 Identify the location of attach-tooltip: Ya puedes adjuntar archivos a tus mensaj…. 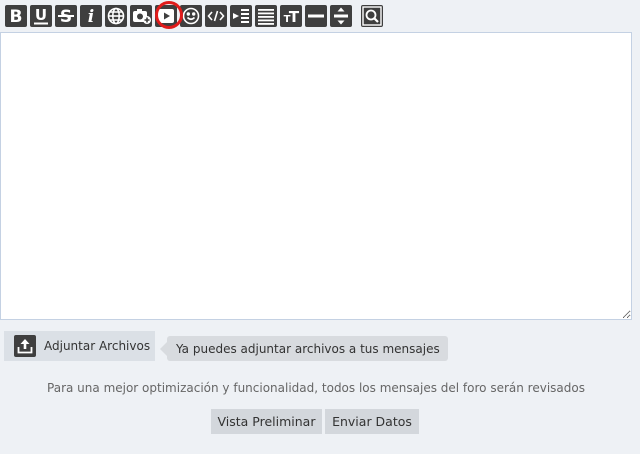
(304, 348).